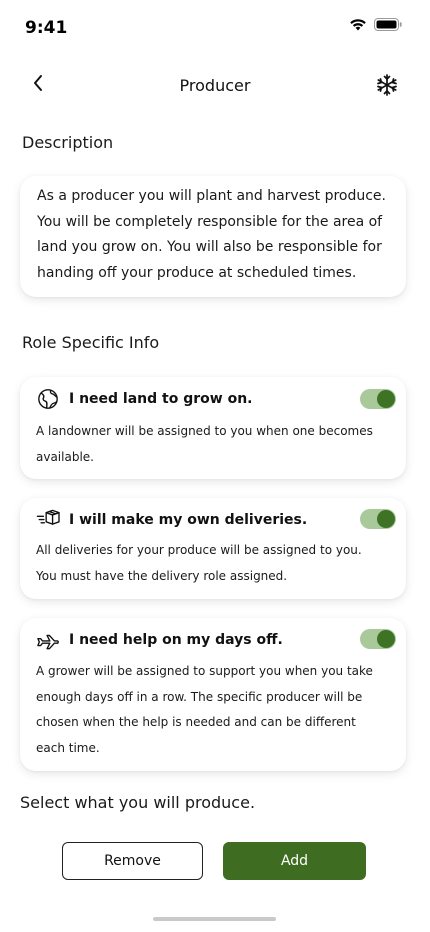 The width and height of the screenshot is (430, 932). I want to click on plane-icon, so click(48, 640).